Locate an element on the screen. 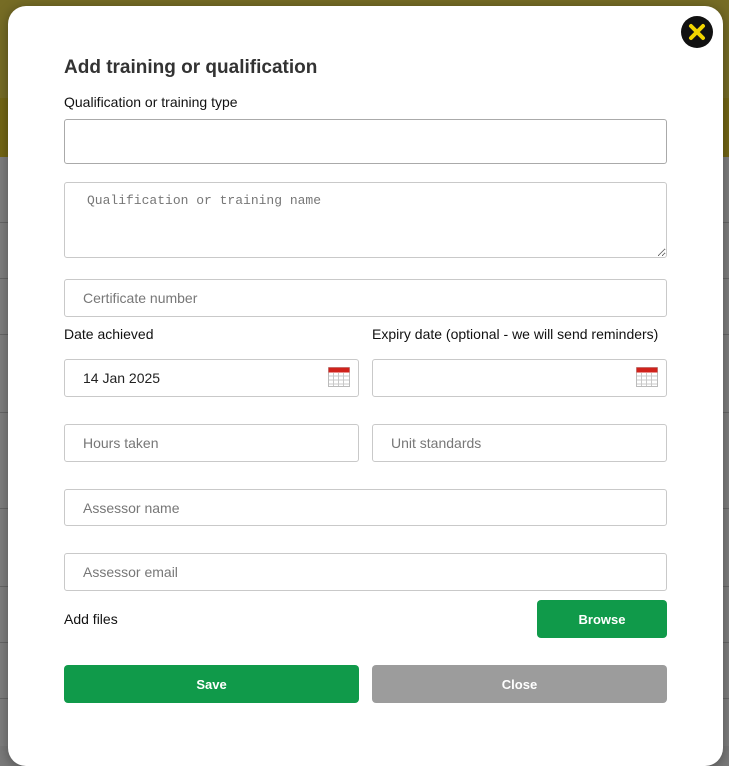 The height and width of the screenshot is (766, 729). unit-standards-input is located at coordinates (519, 443).